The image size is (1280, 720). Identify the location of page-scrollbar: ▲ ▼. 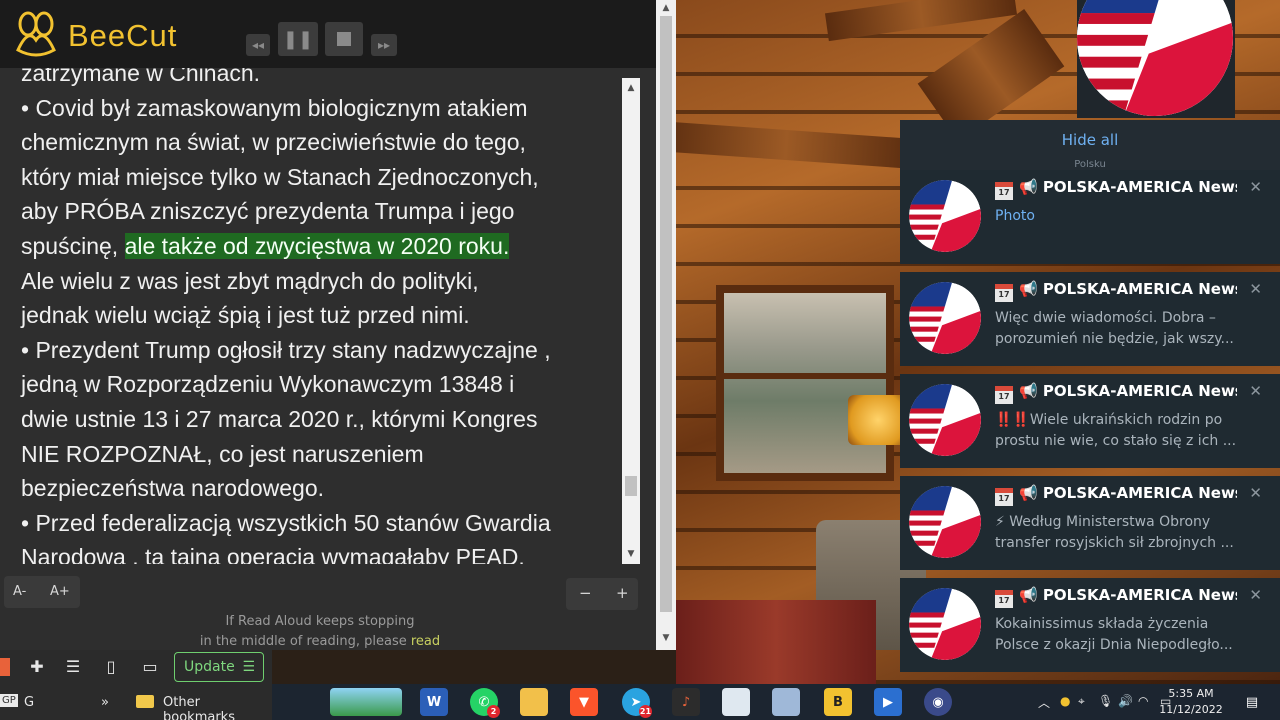
(666, 325).